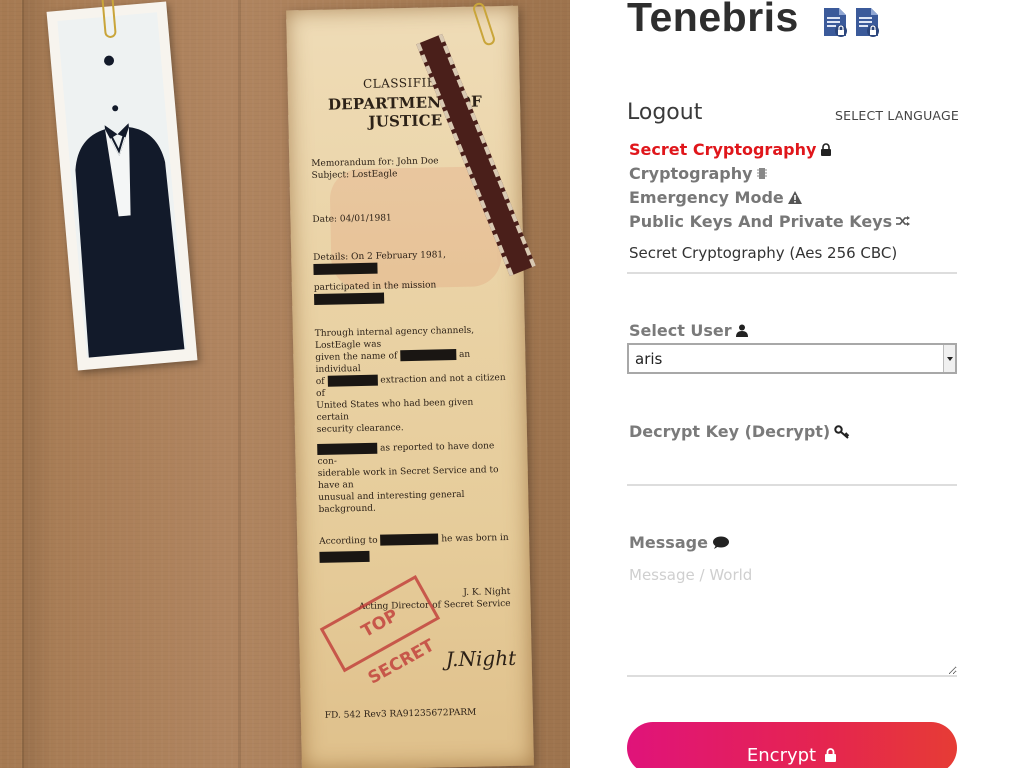 This screenshot has width=1011, height=768. What do you see at coordinates (851, 22) in the screenshot?
I see `title-icons` at bounding box center [851, 22].